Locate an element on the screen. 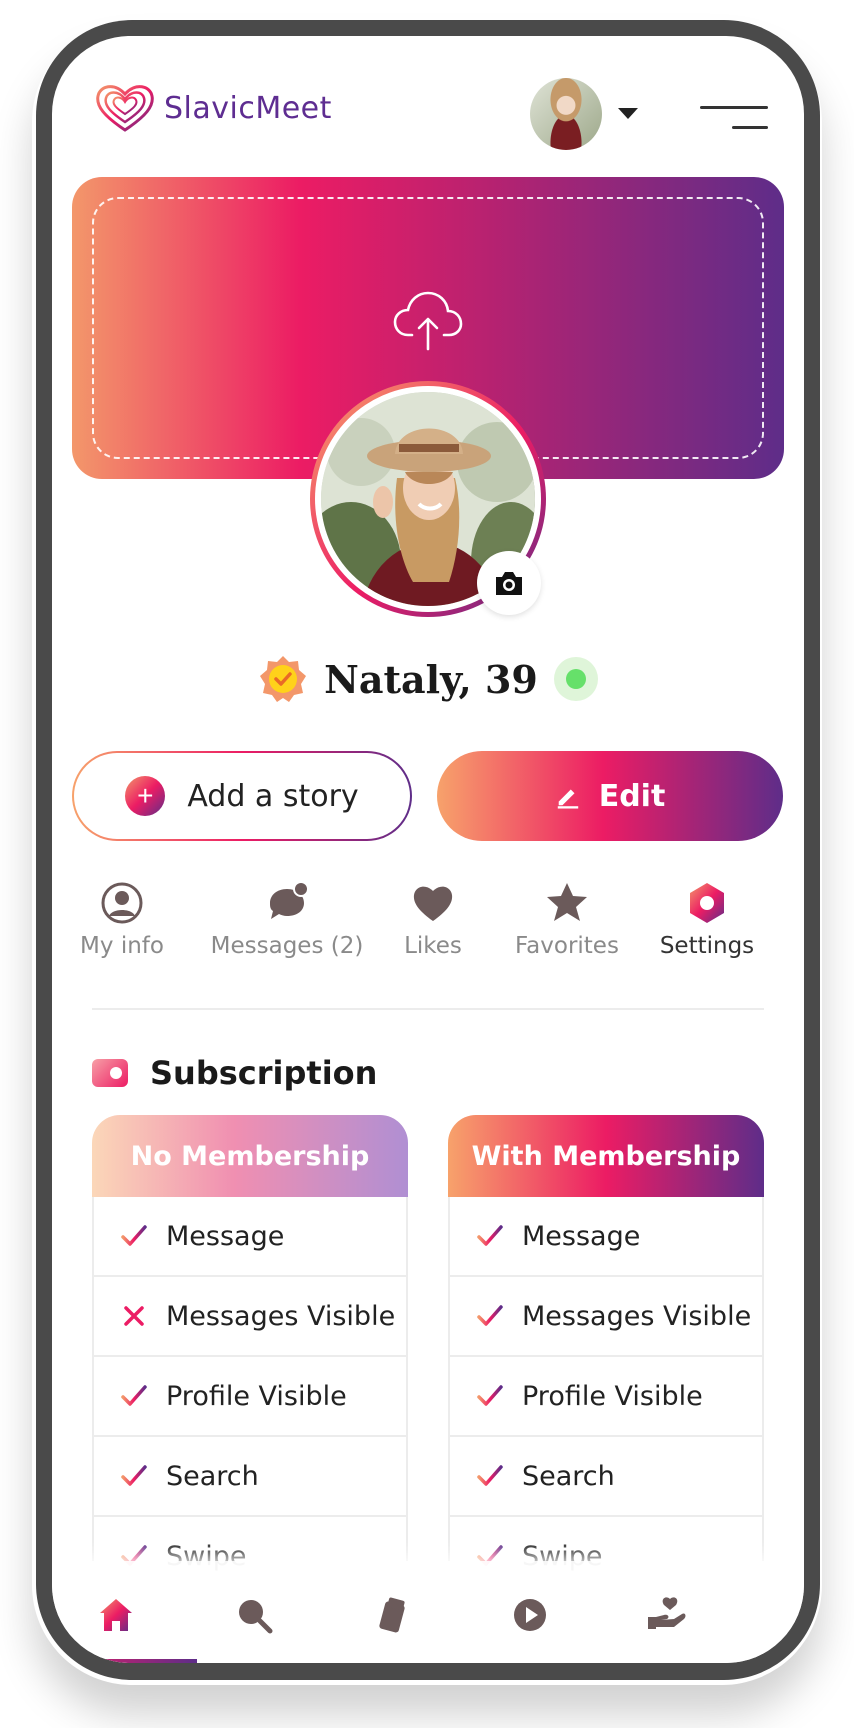 Image resolution: width=854 pixels, height=1728 pixels. tab-settings: Settings is located at coordinates (707, 920).